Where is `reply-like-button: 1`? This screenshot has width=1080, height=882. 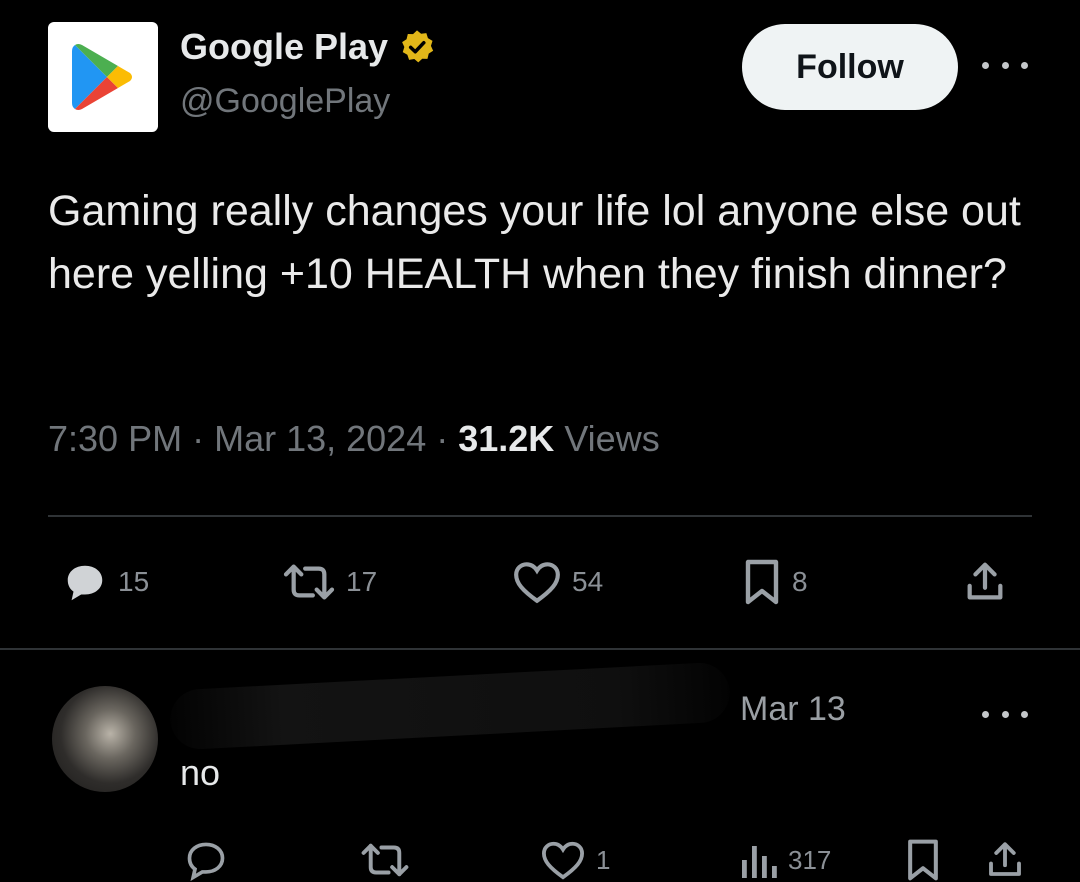 reply-like-button: 1 is located at coordinates (575, 860).